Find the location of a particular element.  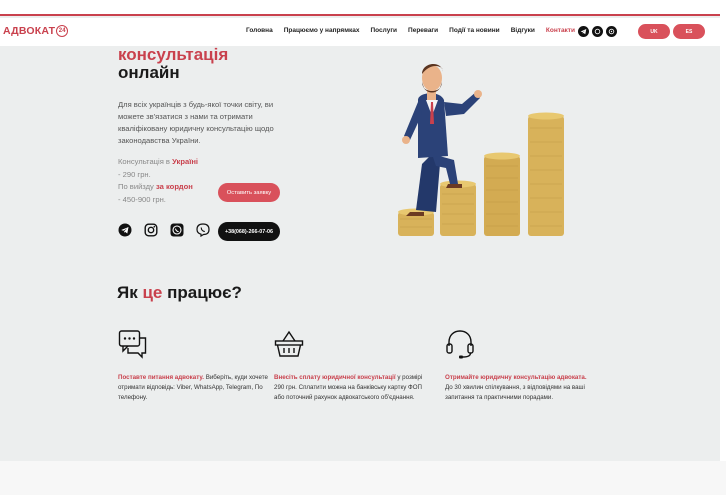

headset-icon is located at coordinates (460, 344).